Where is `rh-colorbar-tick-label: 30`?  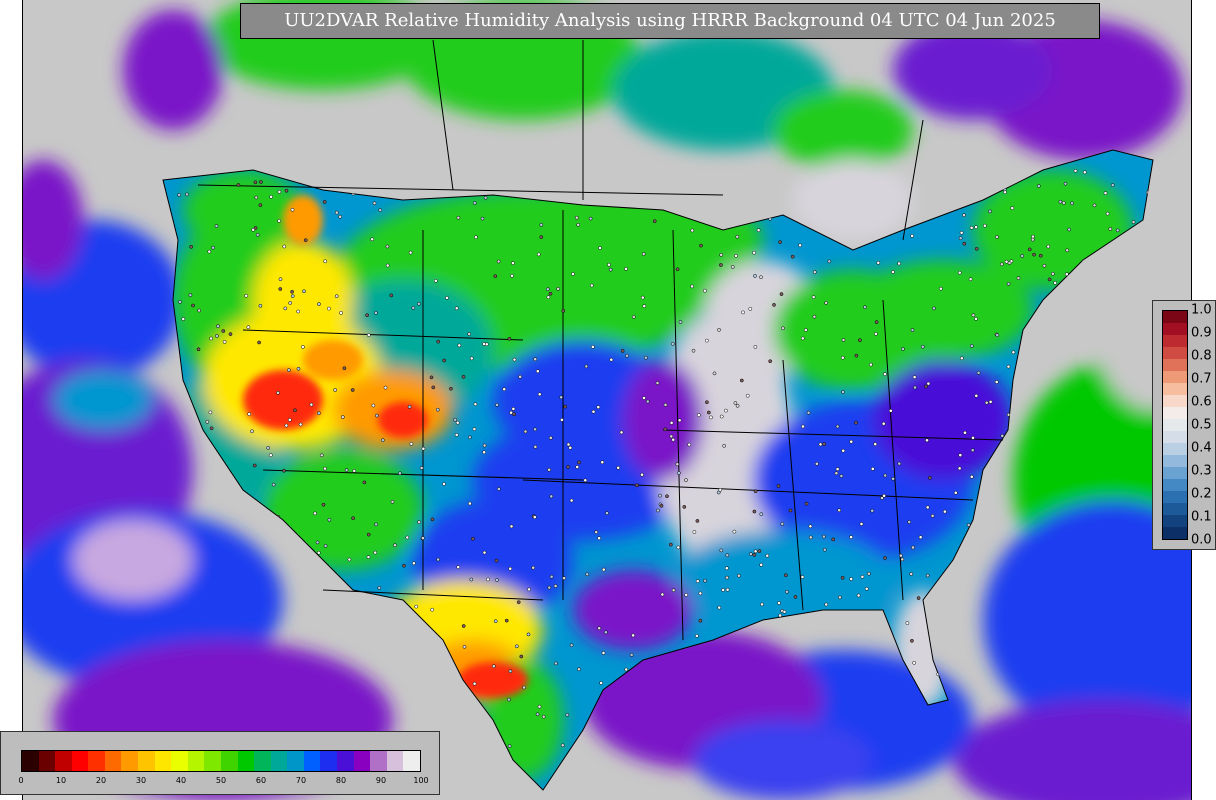
rh-colorbar-tick-label: 30 is located at coordinates (141, 780).